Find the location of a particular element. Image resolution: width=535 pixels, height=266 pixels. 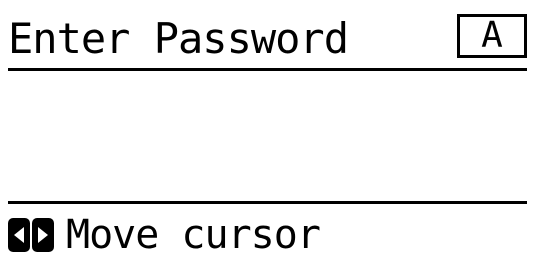

left-arrow-key-icon is located at coordinates (19, 235).